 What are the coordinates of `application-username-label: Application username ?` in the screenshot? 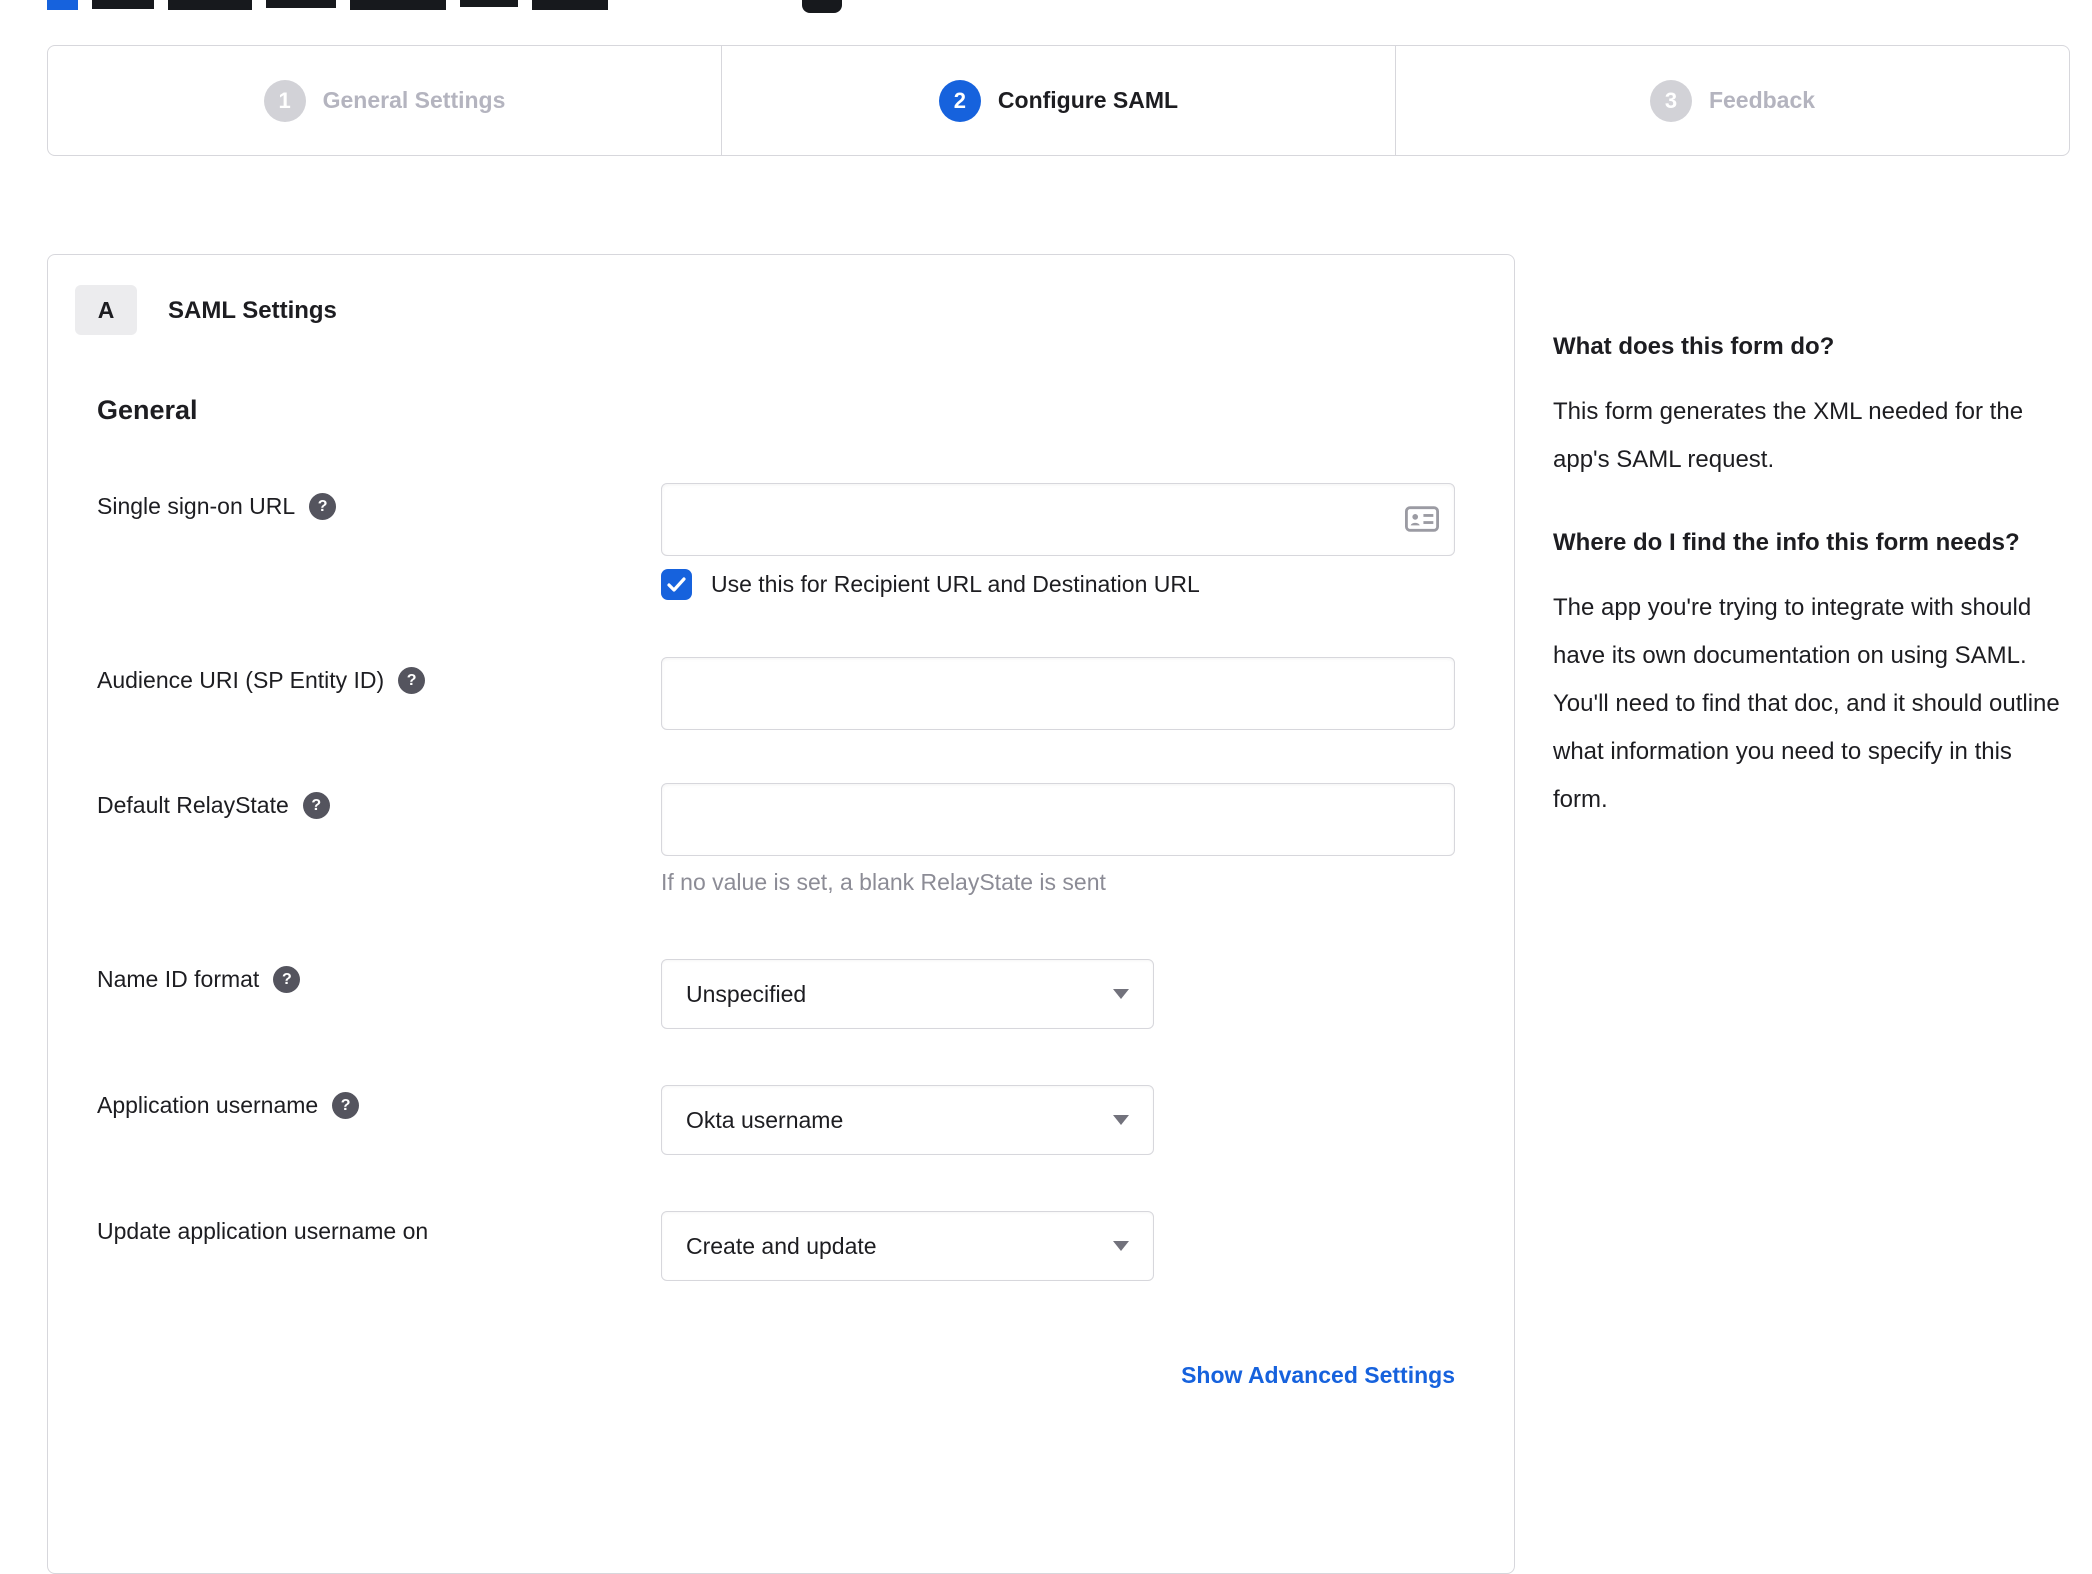 It's located at (228, 1105).